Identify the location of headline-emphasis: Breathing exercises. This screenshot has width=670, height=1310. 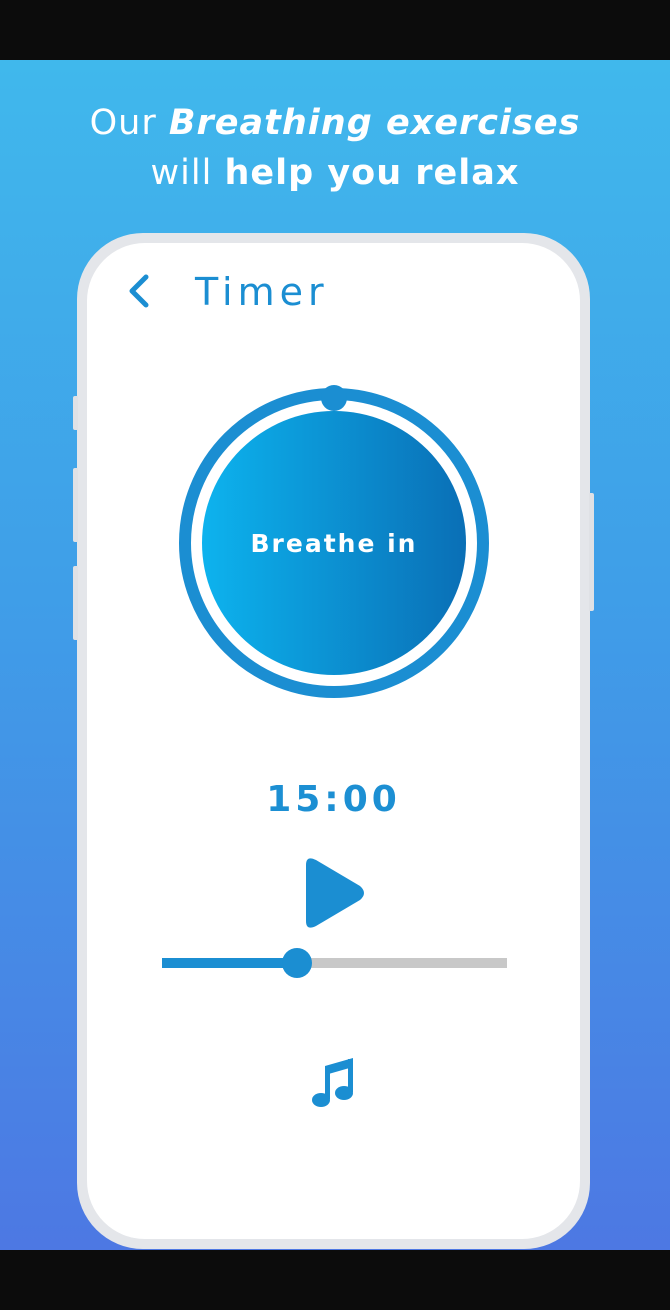
(374, 123).